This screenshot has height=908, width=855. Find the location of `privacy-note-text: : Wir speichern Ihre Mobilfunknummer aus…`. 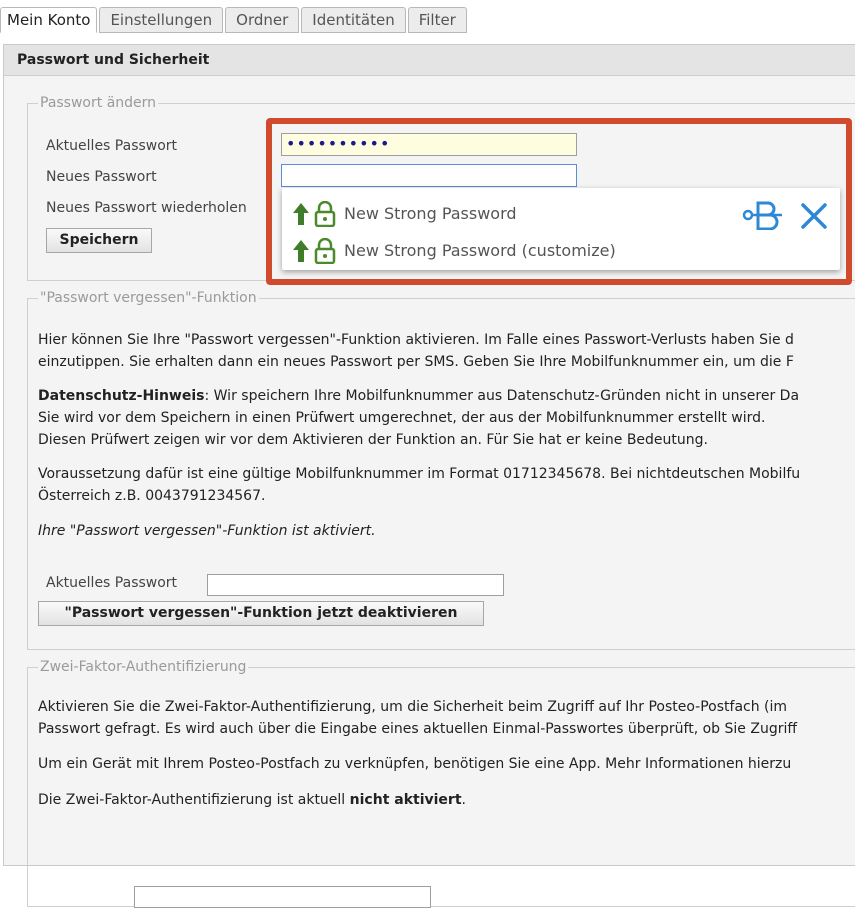

privacy-note-text: : Wir speichern Ihre Mobilfunknummer aus… is located at coordinates (502, 396).